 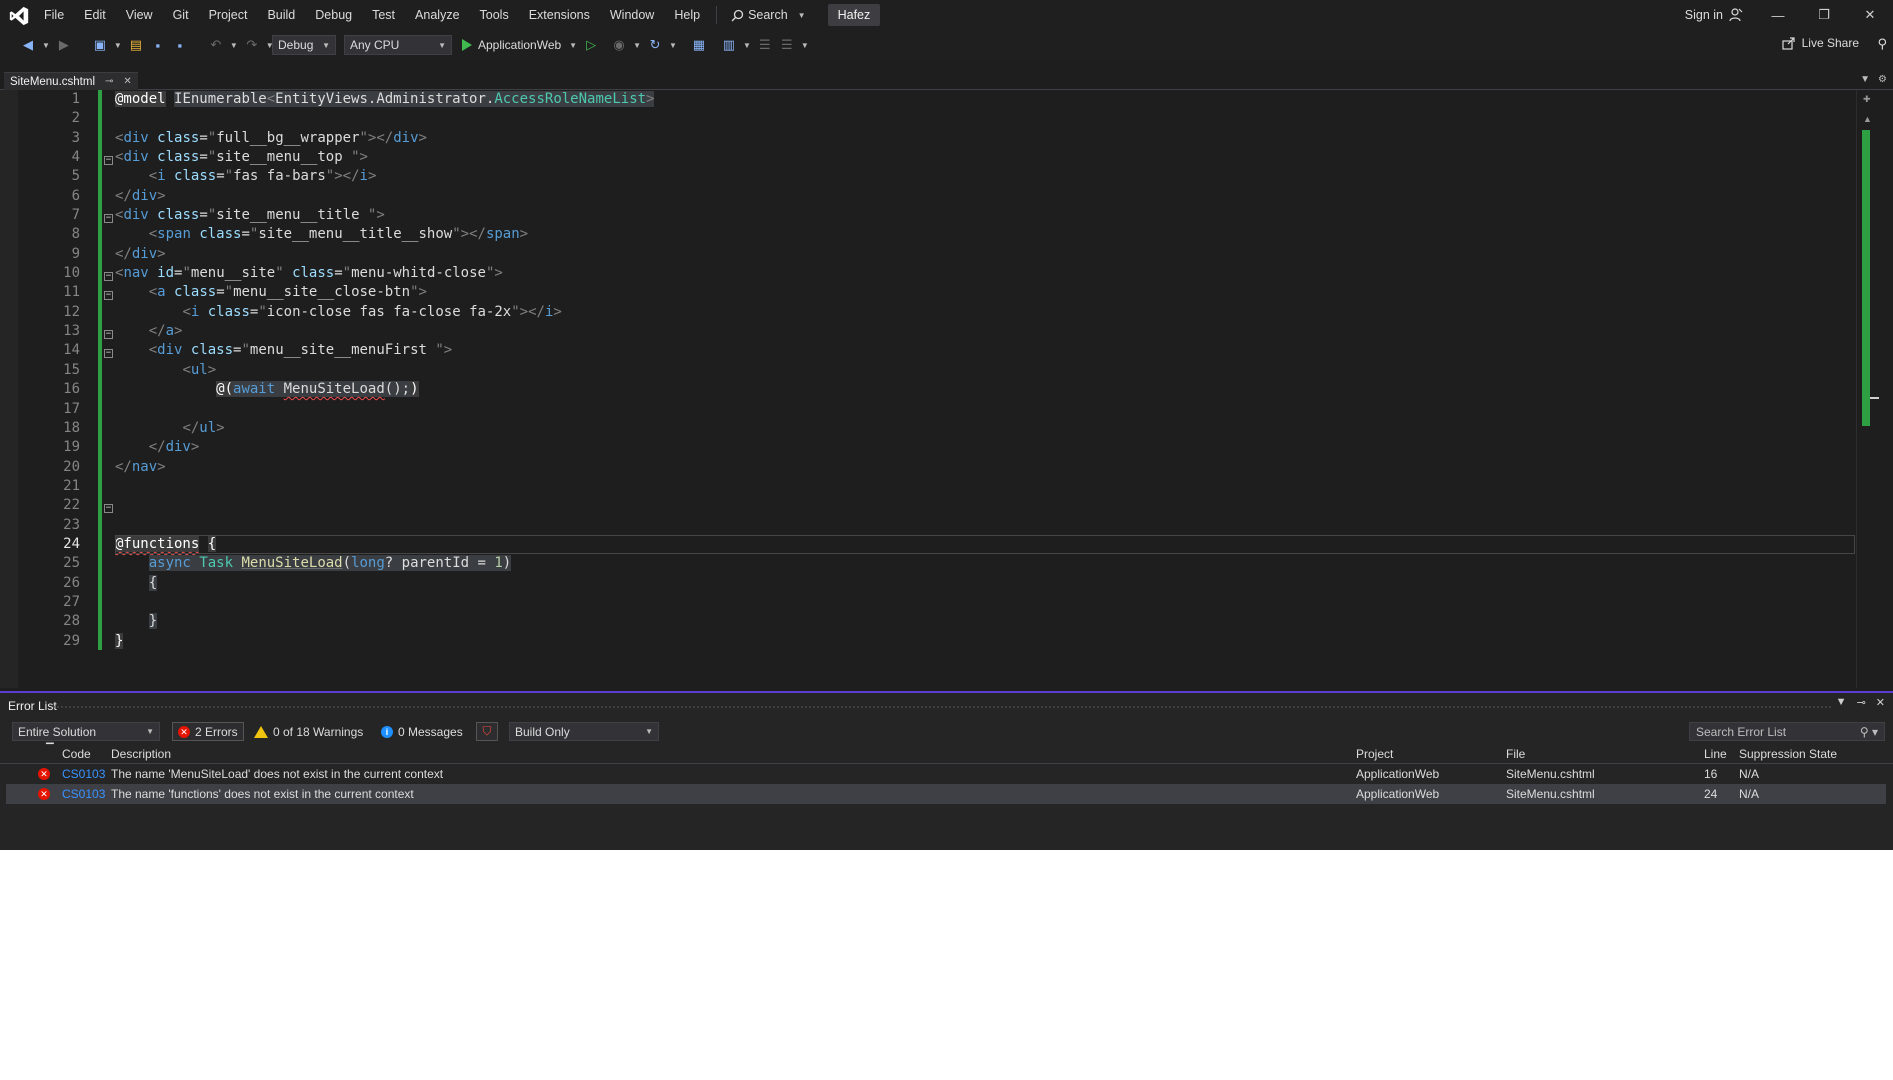 What do you see at coordinates (1865, 79) in the screenshot?
I see `tab-list-dropdown-icon: ▼` at bounding box center [1865, 79].